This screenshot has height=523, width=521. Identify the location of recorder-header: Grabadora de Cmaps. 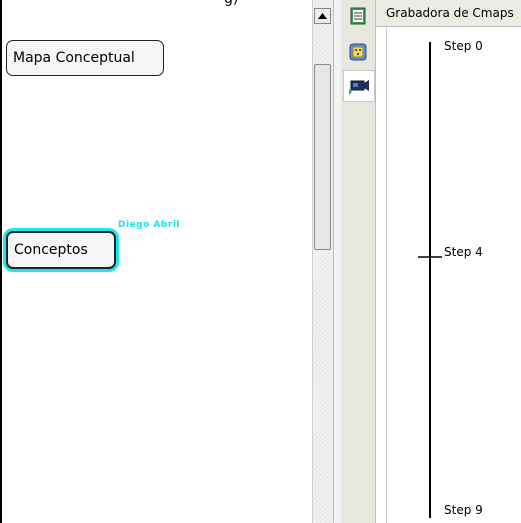
(448, 13).